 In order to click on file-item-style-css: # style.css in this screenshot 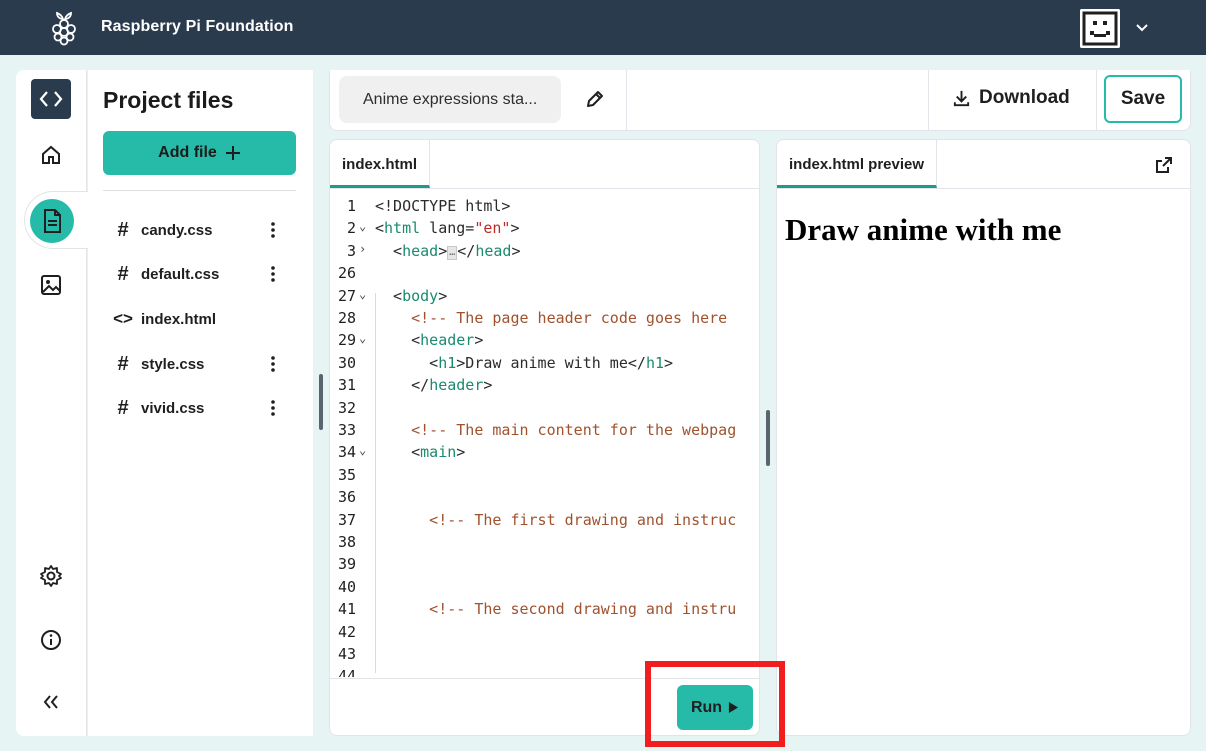, I will do `click(203, 364)`.